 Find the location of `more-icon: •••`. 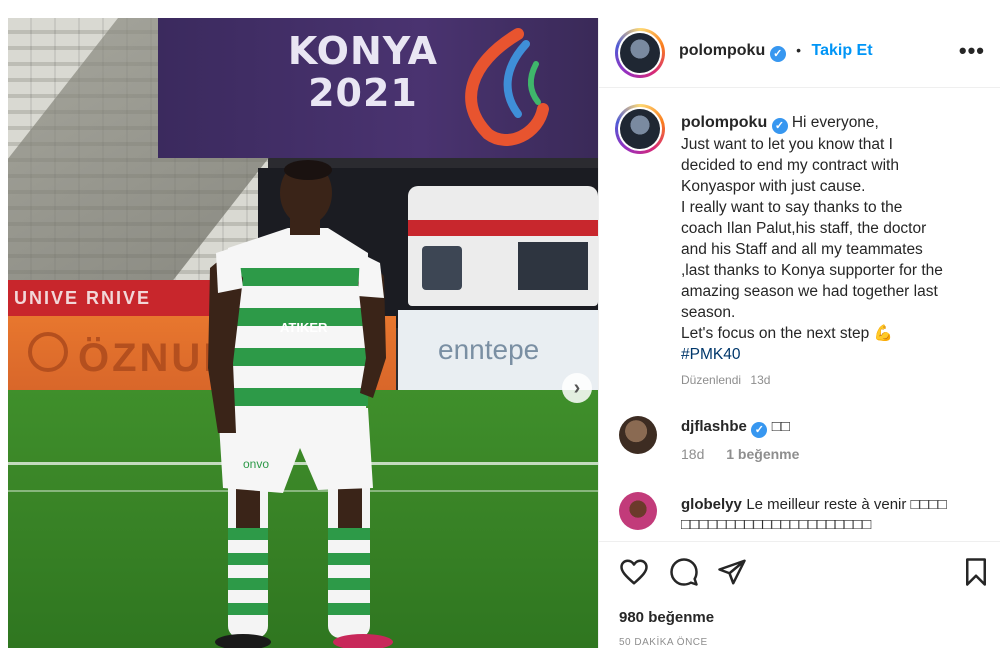

more-icon: ••• is located at coordinates (972, 51).